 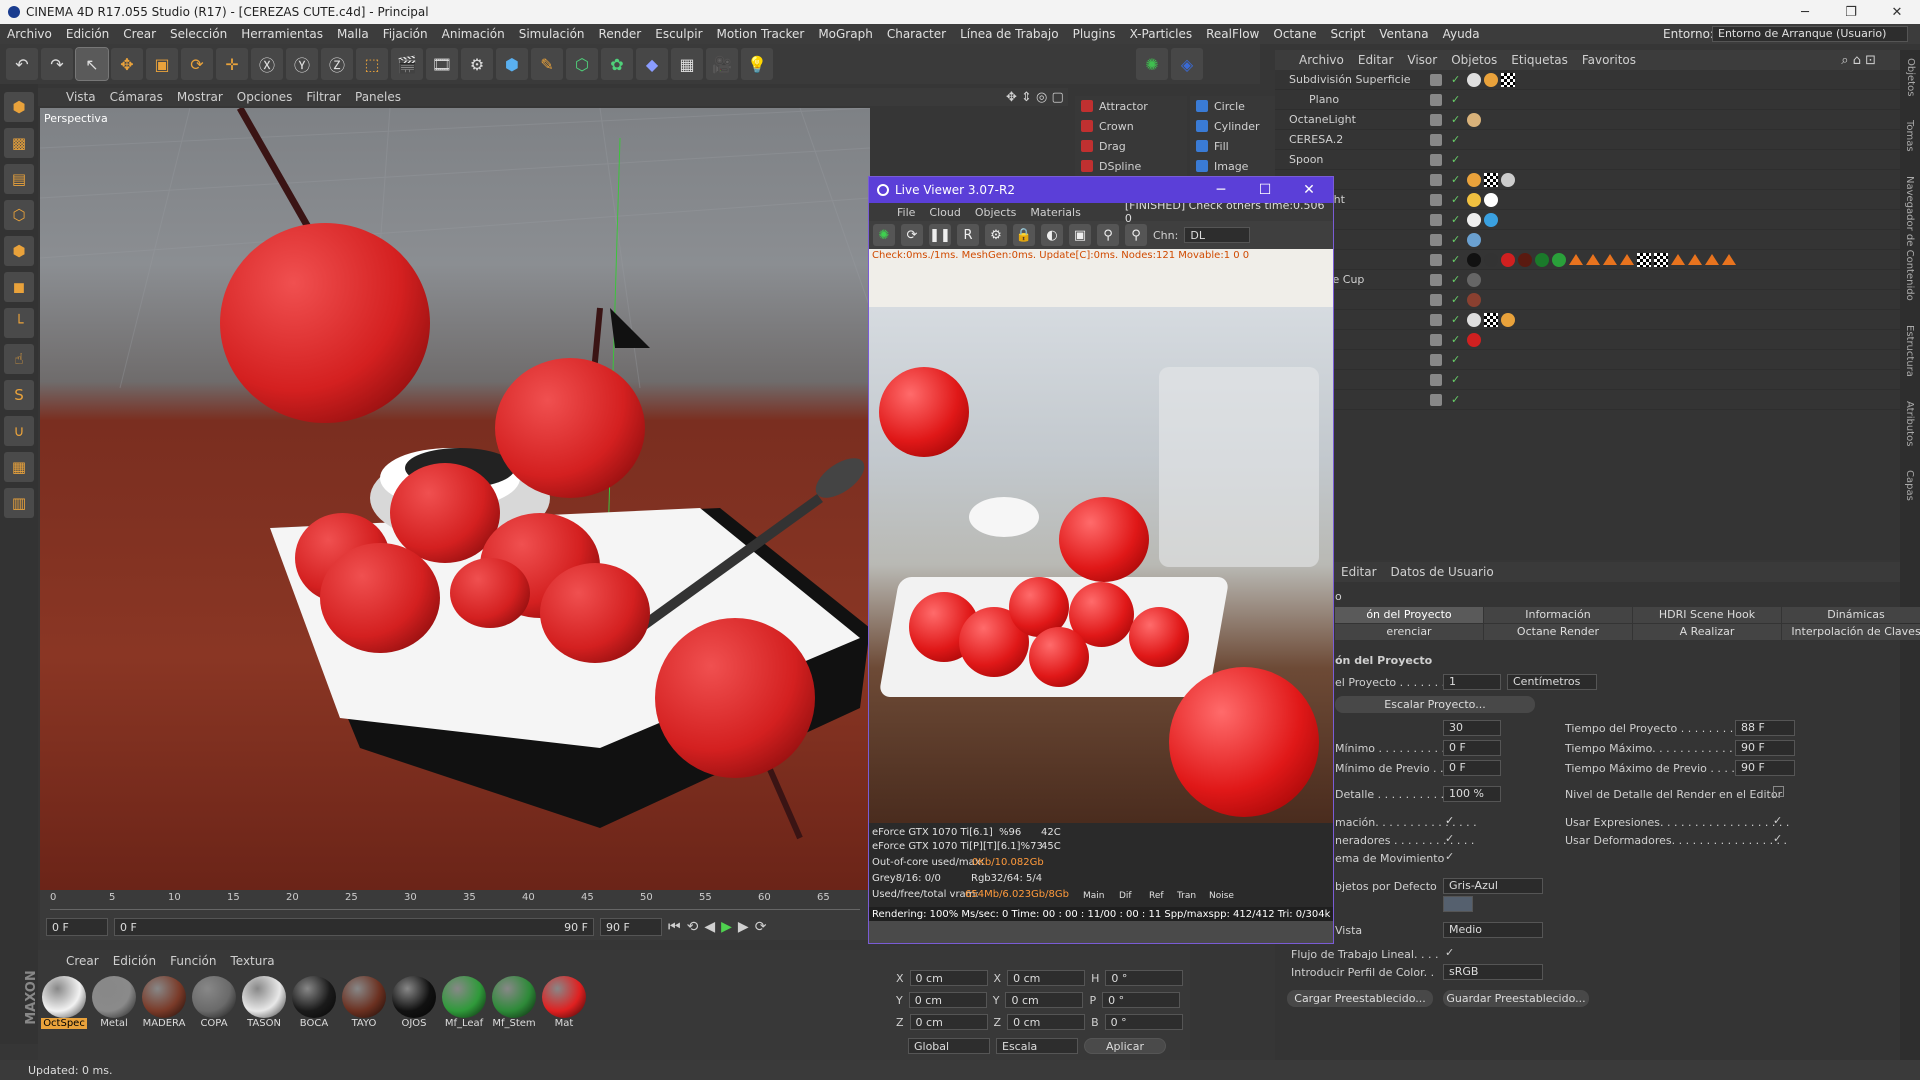 I want to click on material-swatch: BOCA, so click(x=314, y=1002).